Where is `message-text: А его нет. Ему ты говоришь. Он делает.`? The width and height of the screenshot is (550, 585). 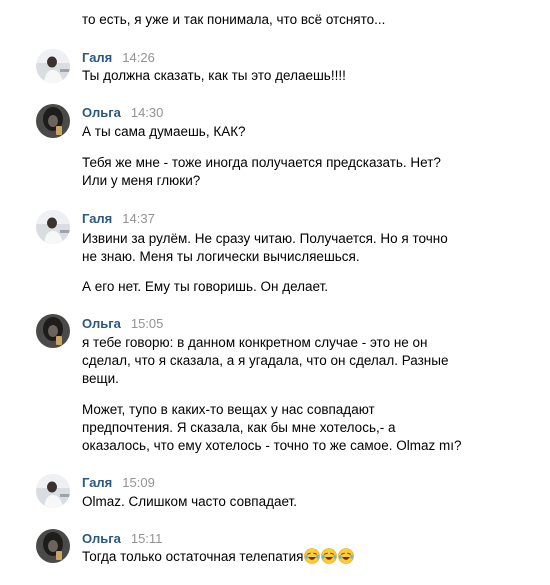 message-text: А его нет. Ему ты говоришь. Он делает. is located at coordinates (205, 286).